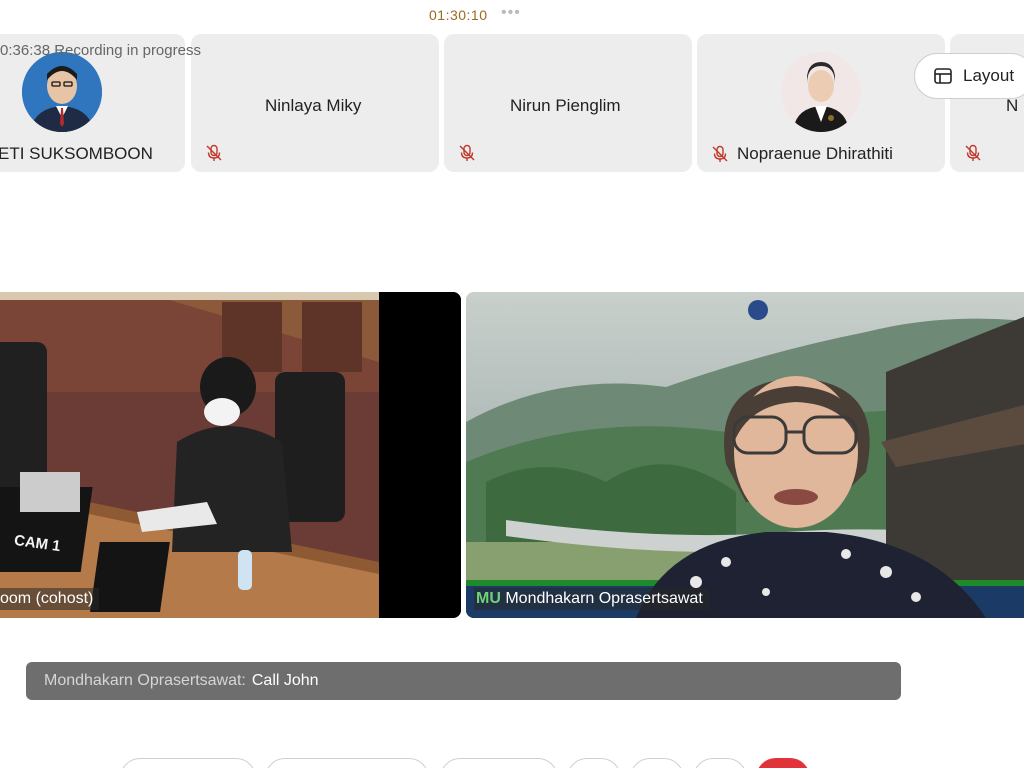 Image resolution: width=1024 pixels, height=768 pixels. Describe the element at coordinates (100, 50) in the screenshot. I see `recording-status: 0:36:38 Recording in progress` at that location.